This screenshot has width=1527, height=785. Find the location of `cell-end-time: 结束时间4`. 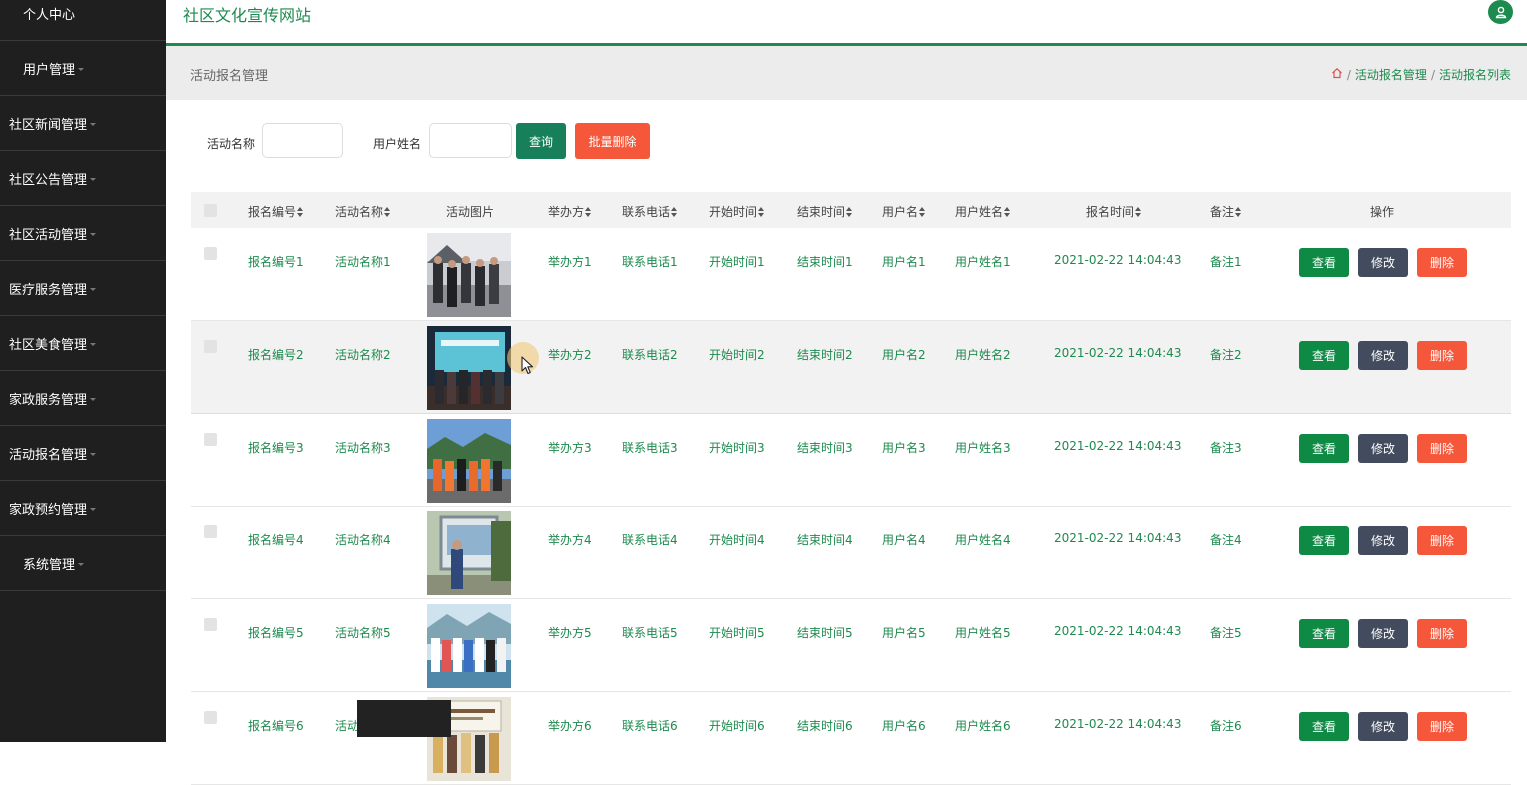

cell-end-time: 结束时间4 is located at coordinates (825, 540).